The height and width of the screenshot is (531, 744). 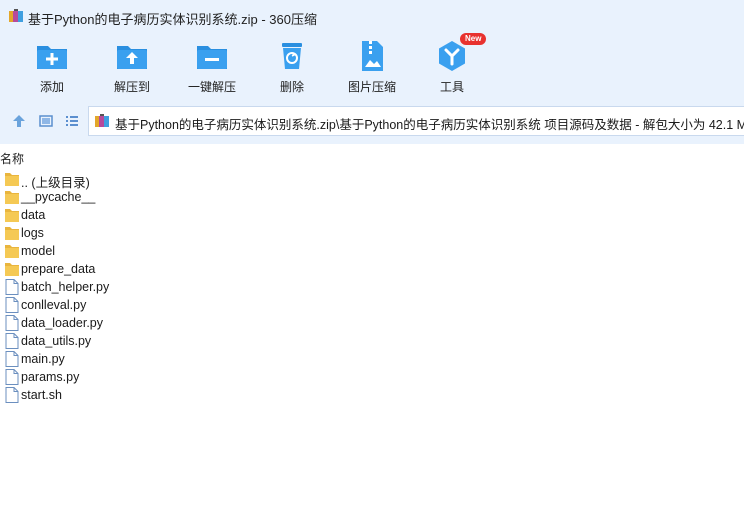 I want to click on file-name: __pycache__, so click(x=58, y=197).